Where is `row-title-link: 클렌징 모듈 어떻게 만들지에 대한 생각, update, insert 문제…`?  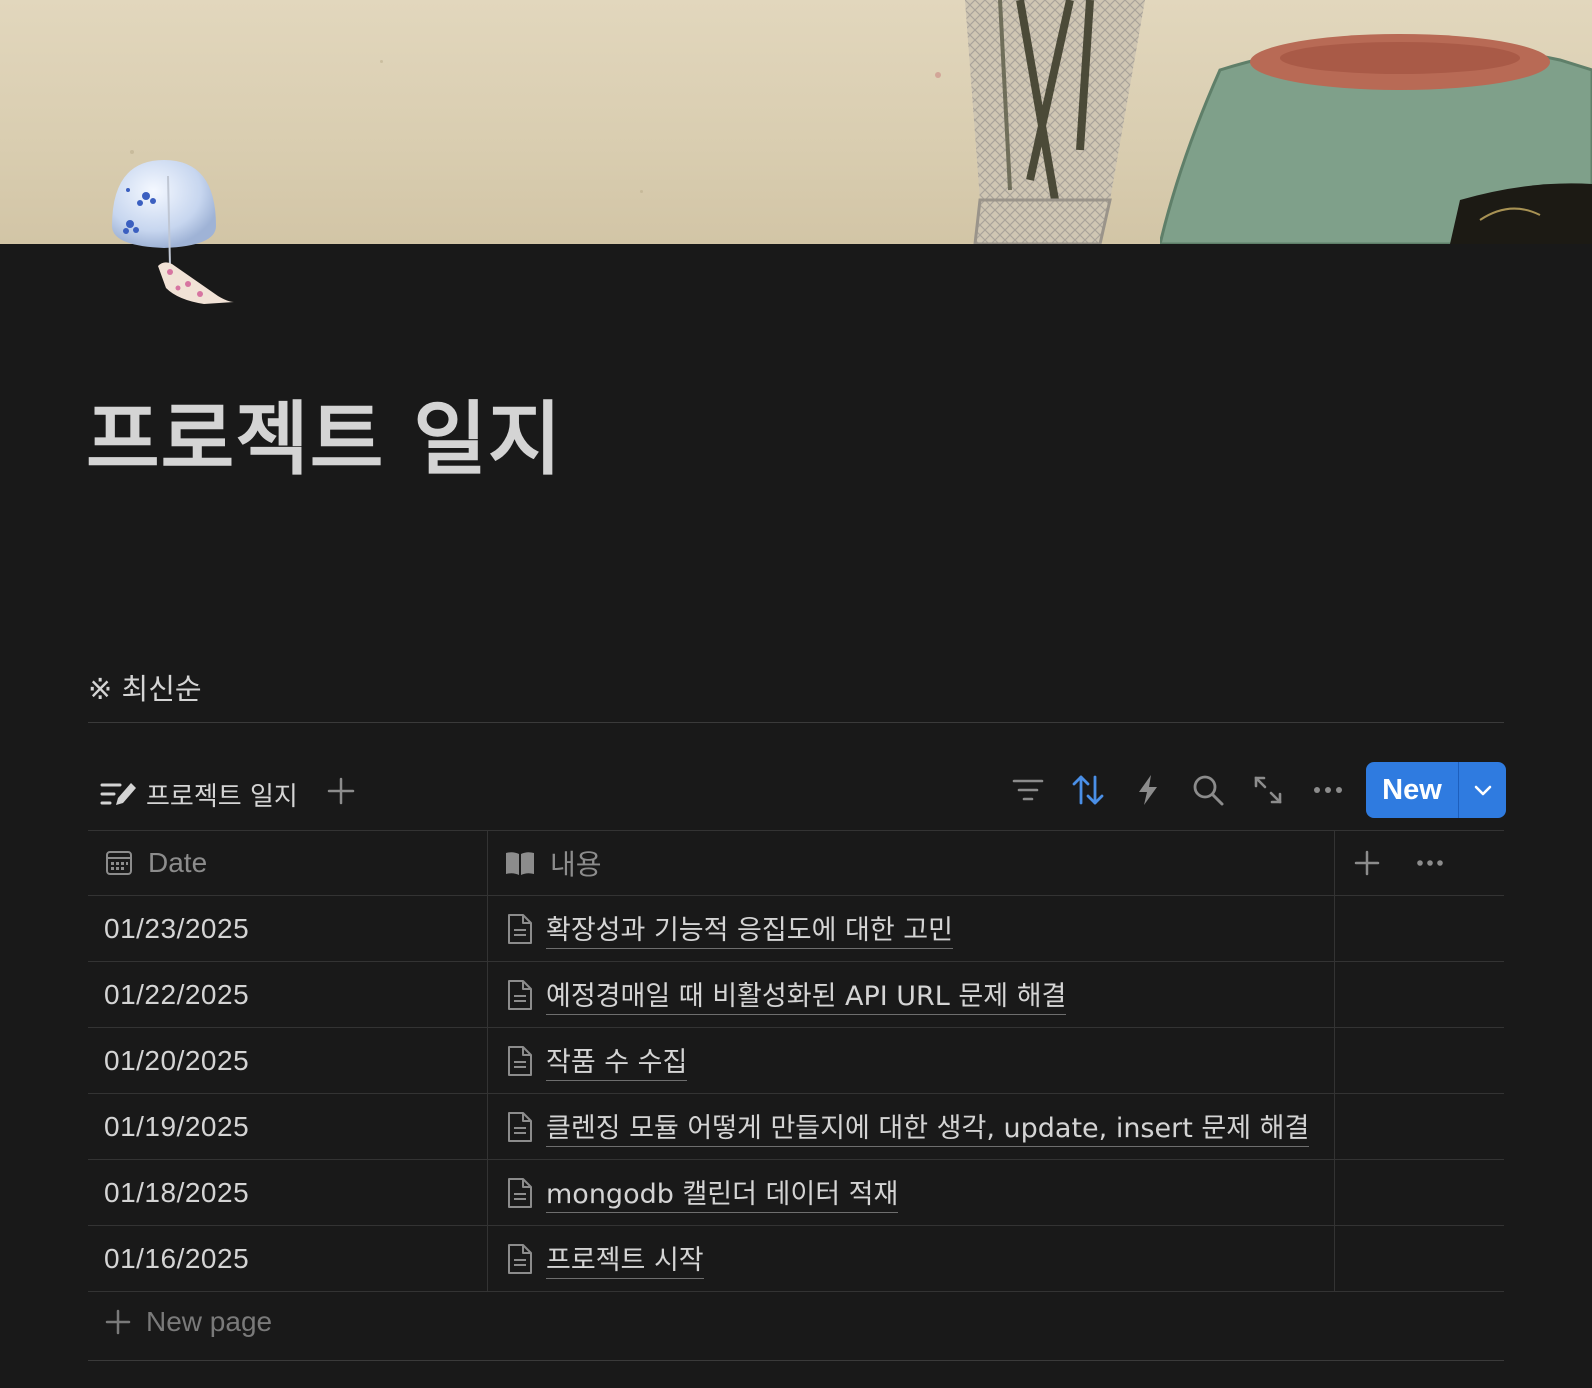 row-title-link: 클렌징 모듈 어떻게 만들지에 대한 생각, update, insert 문제… is located at coordinates (928, 1126).